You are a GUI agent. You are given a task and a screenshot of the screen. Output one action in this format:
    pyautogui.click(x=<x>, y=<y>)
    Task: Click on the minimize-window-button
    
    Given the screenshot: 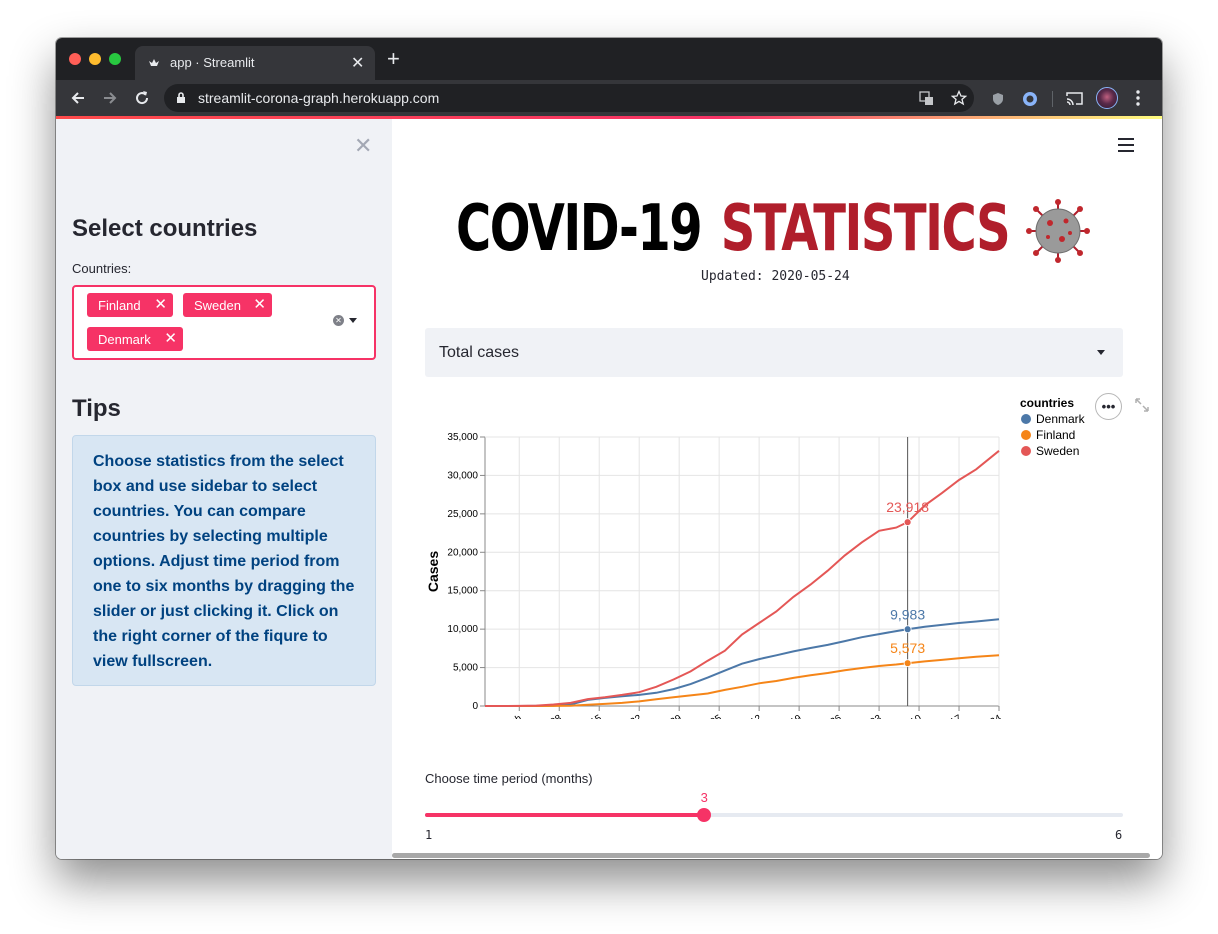 What is the action you would take?
    pyautogui.click(x=95, y=59)
    